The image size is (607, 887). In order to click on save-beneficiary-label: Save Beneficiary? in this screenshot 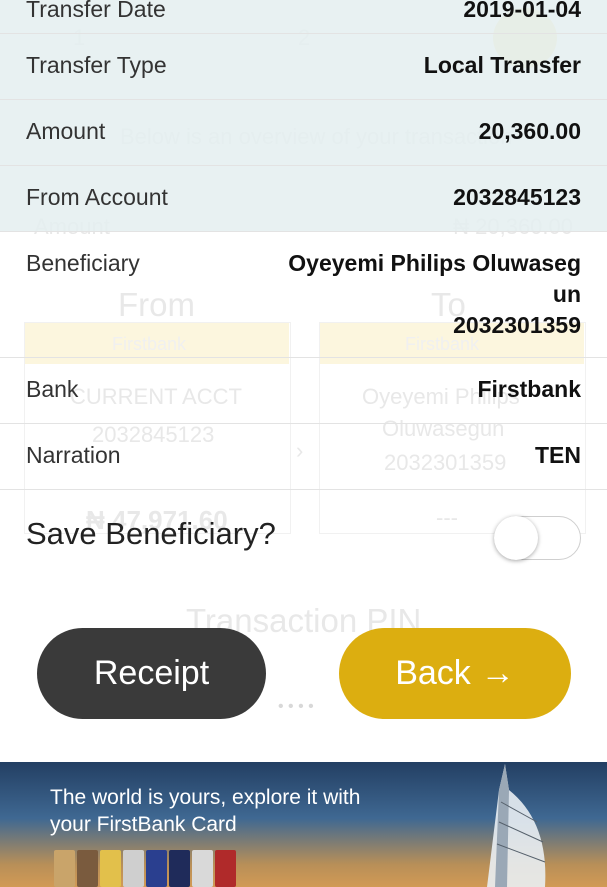, I will do `click(151, 533)`.